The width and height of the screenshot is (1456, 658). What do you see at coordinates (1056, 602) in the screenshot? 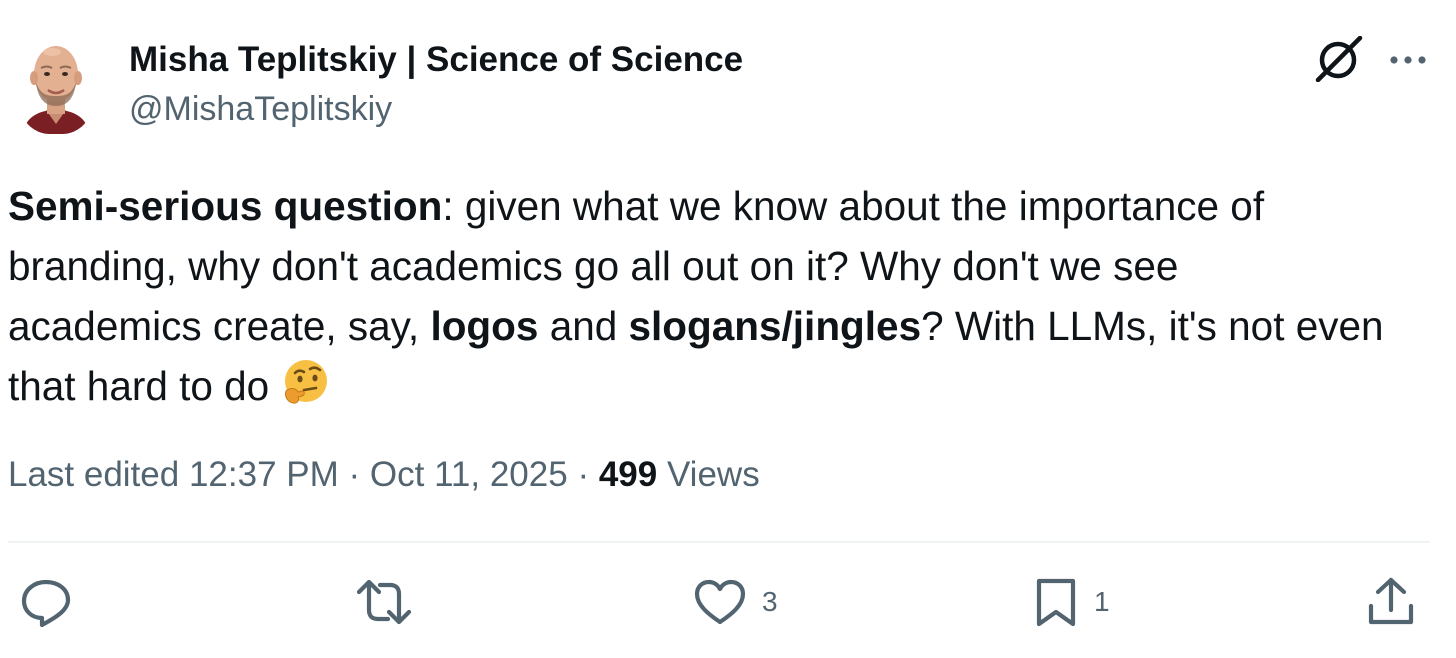
I see `bookmark-icon` at bounding box center [1056, 602].